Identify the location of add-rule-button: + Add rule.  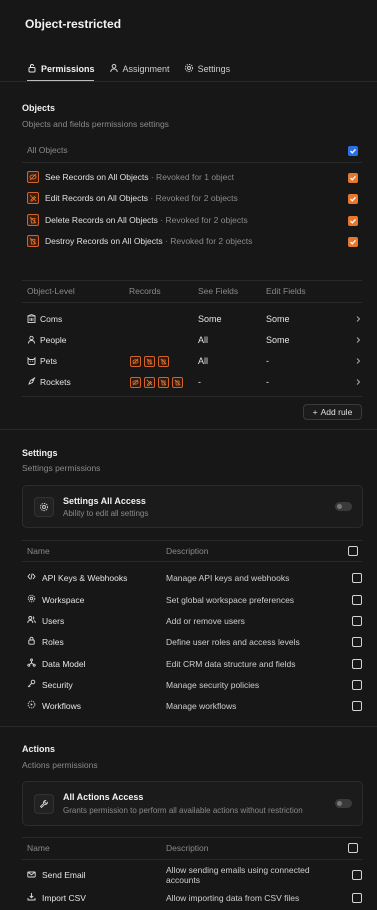
(332, 412).